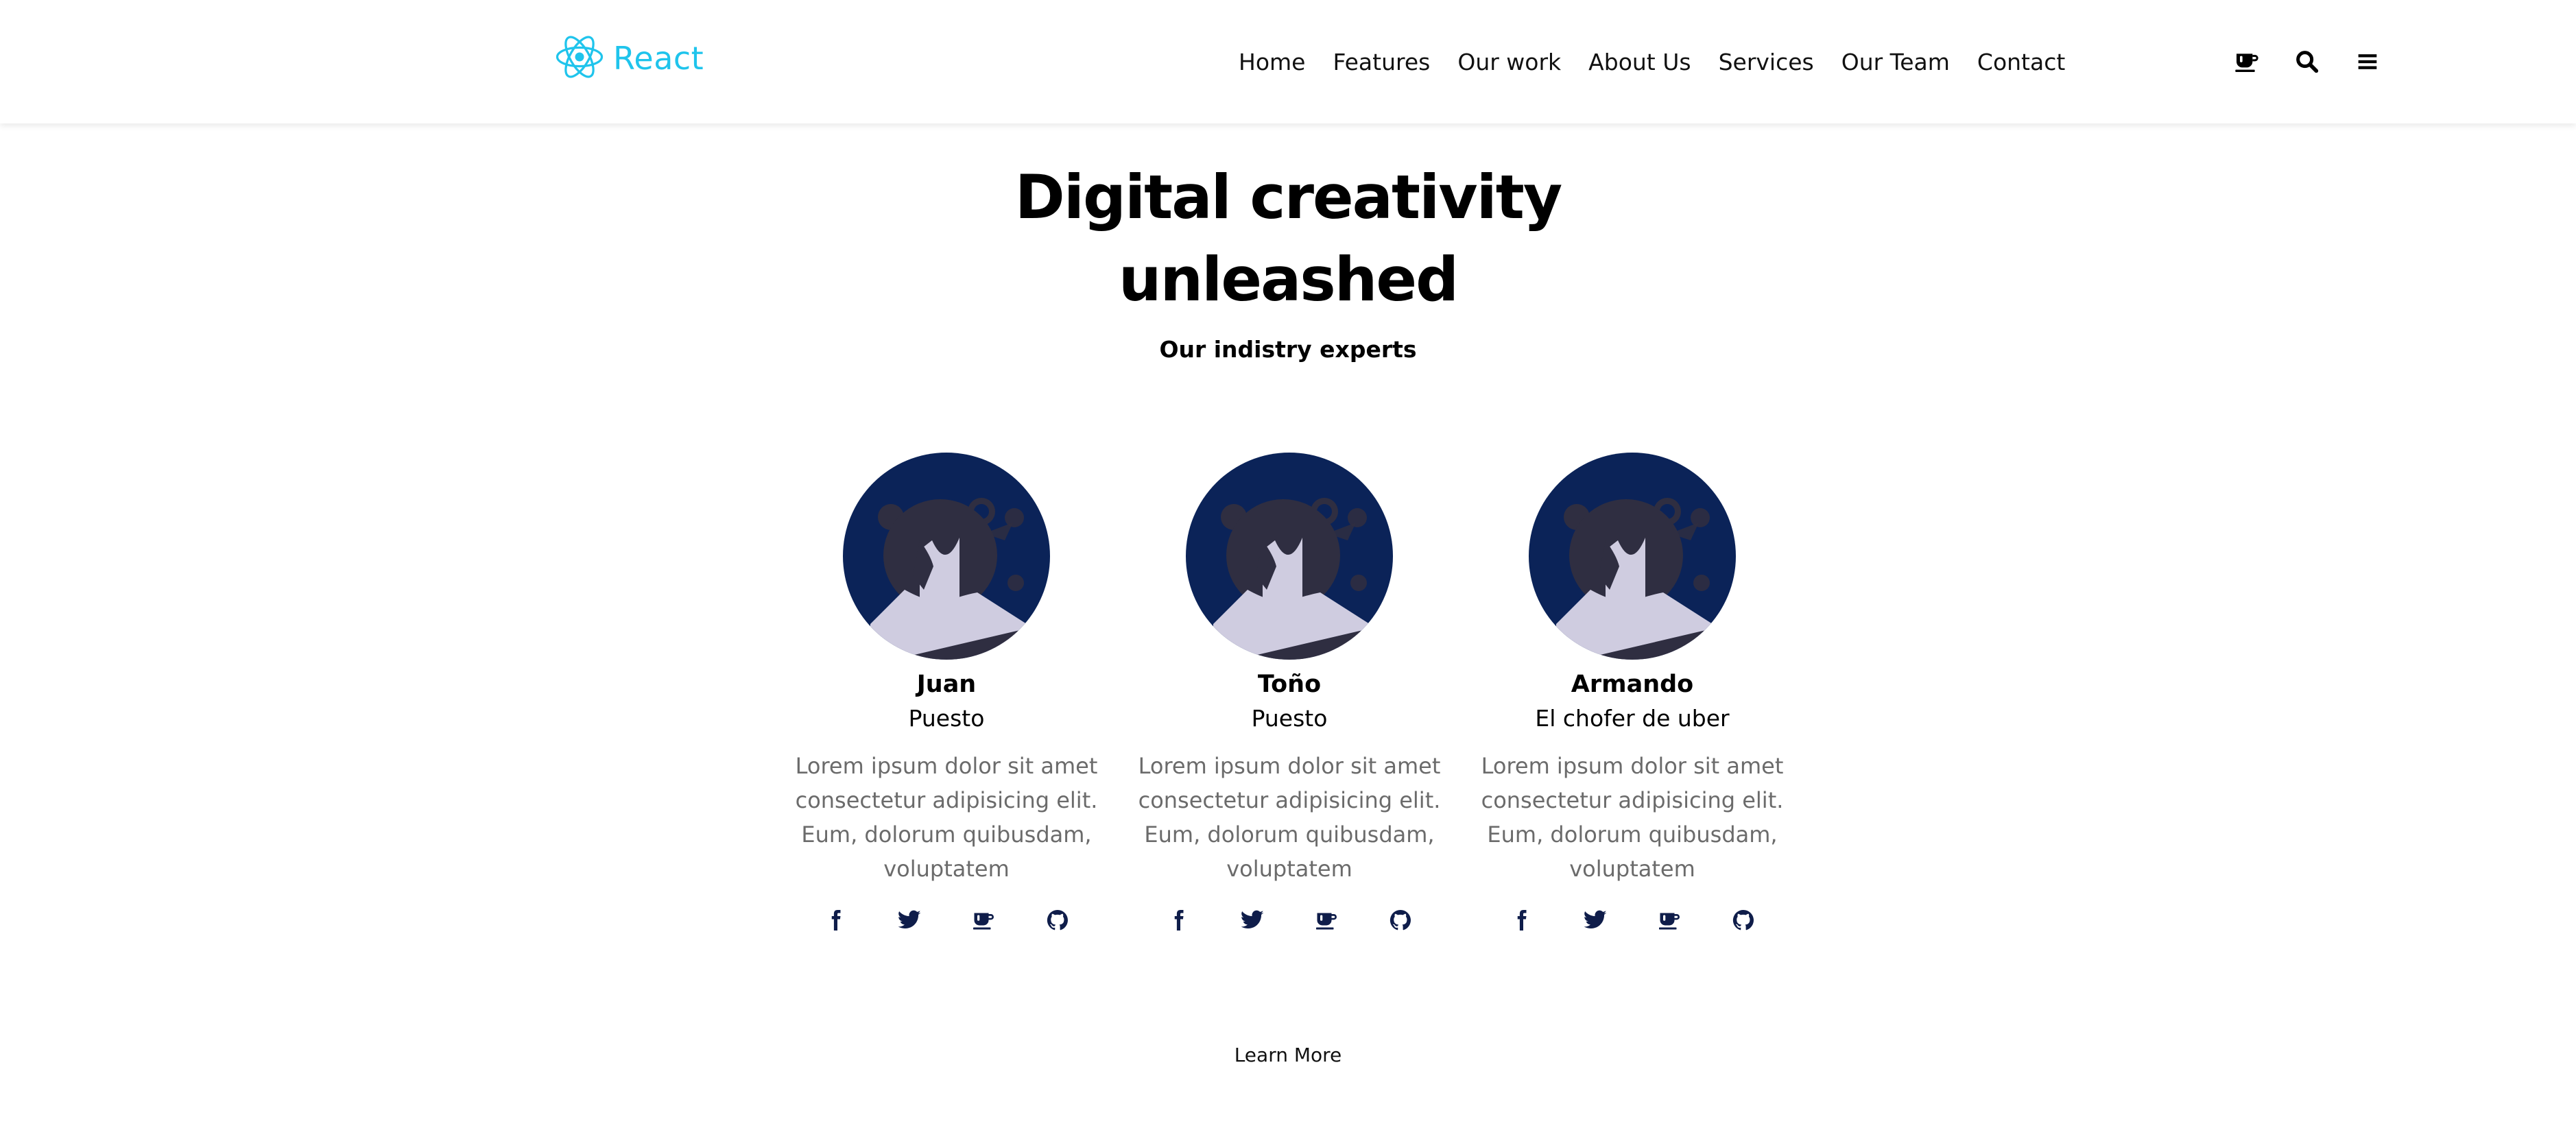  I want to click on react-logo-icon, so click(579, 58).